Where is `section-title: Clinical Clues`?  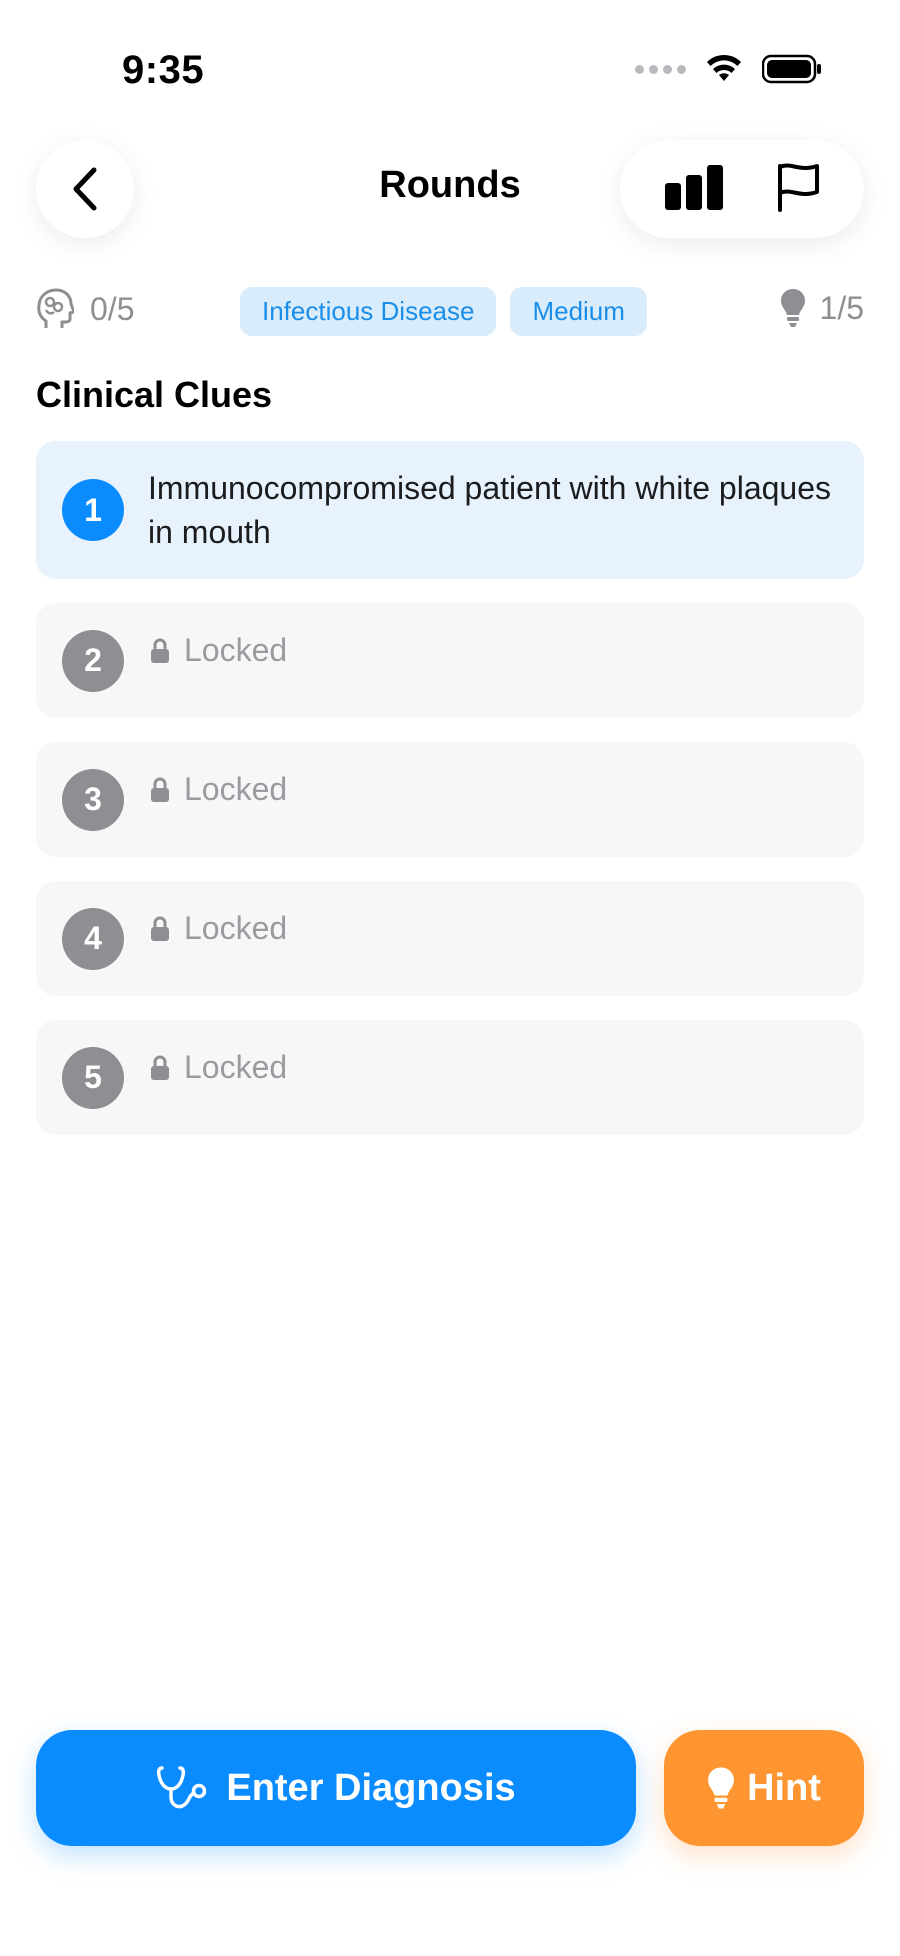 section-title: Clinical Clues is located at coordinates (154, 394).